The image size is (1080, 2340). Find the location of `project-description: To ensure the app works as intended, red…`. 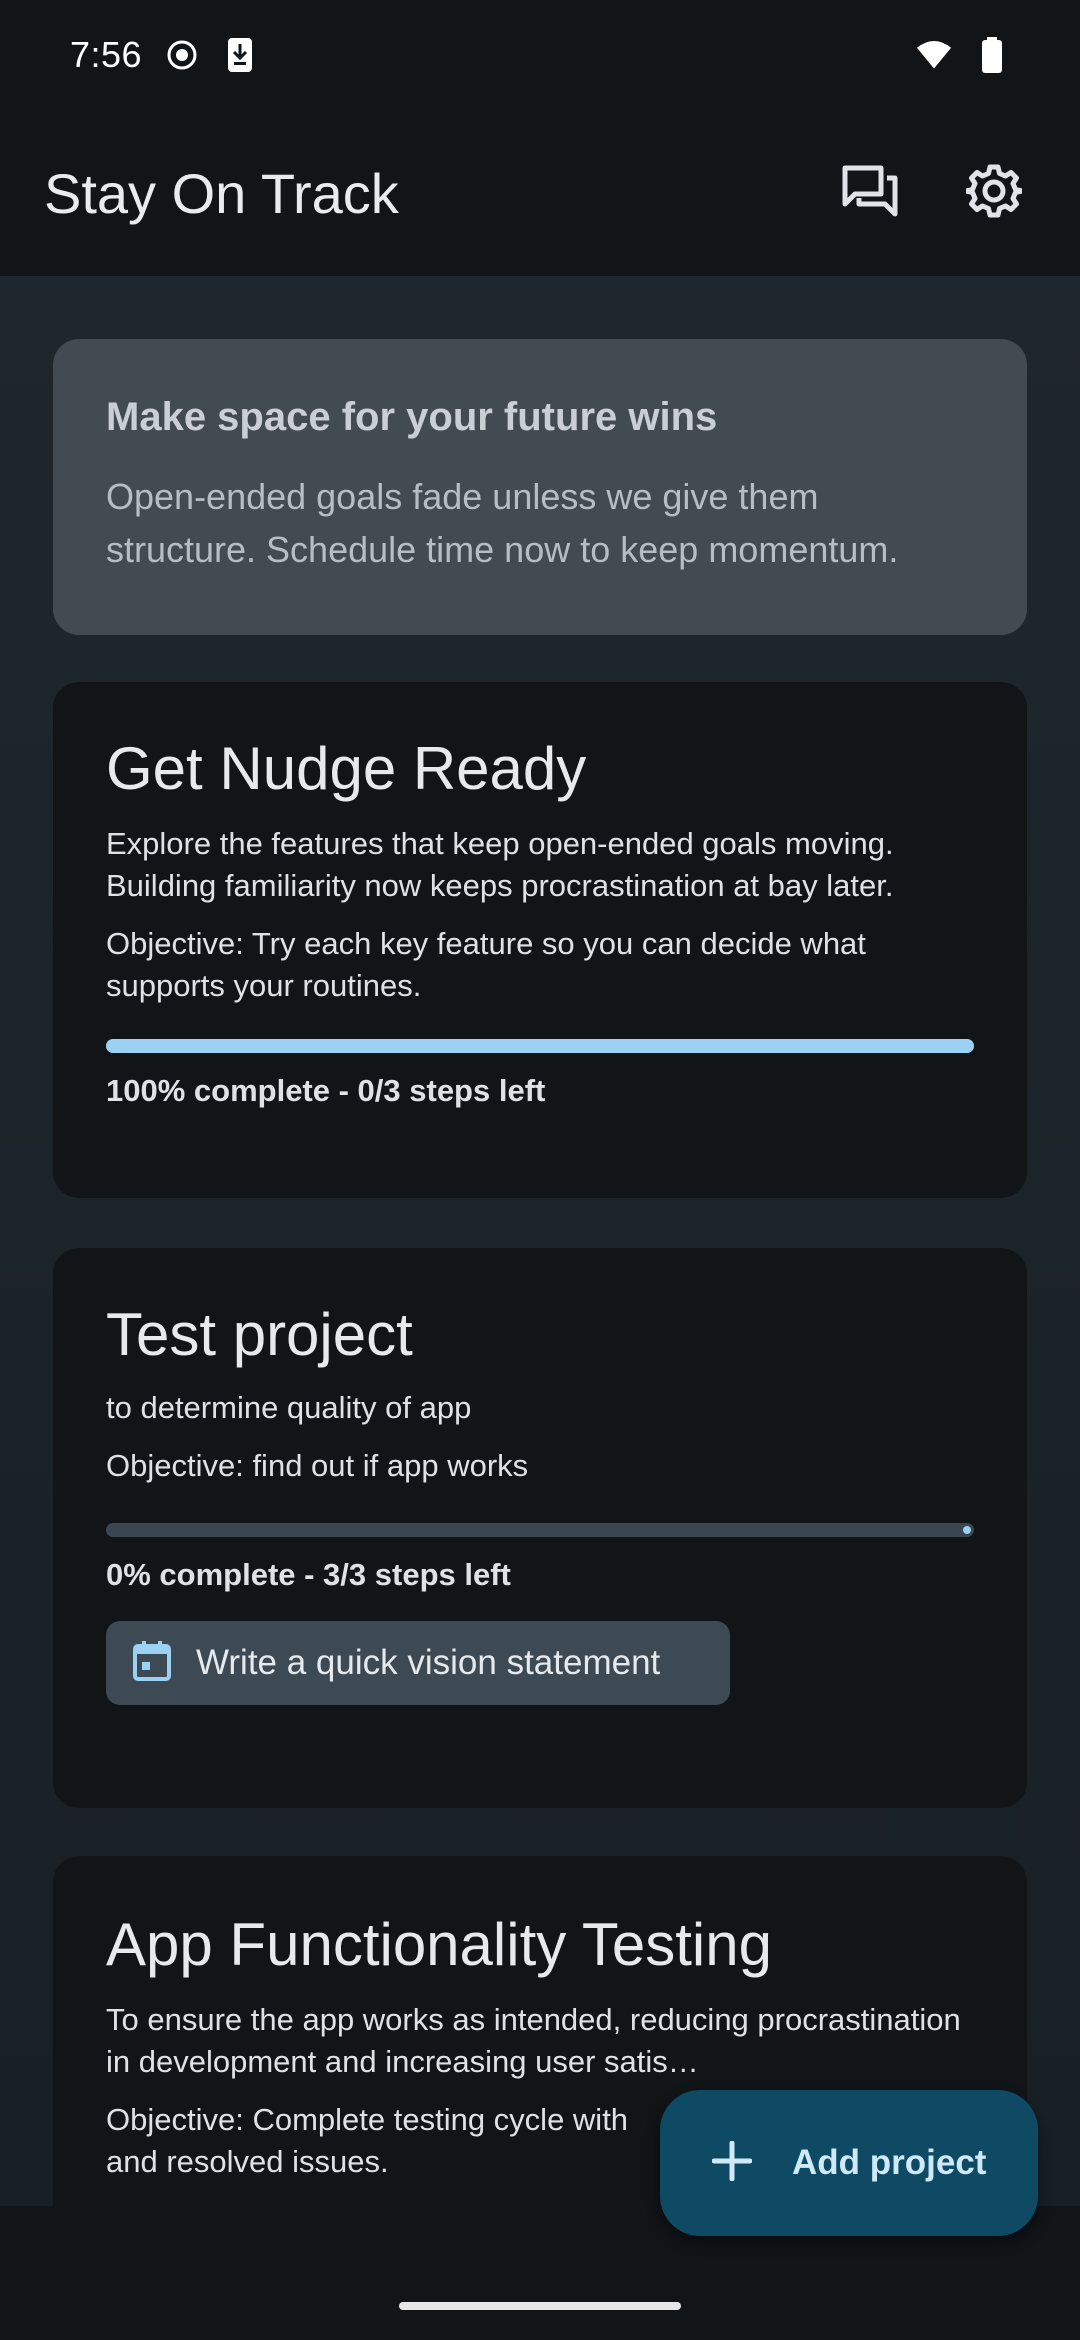

project-description: To ensure the app works as intended, red… is located at coordinates (533, 2040).